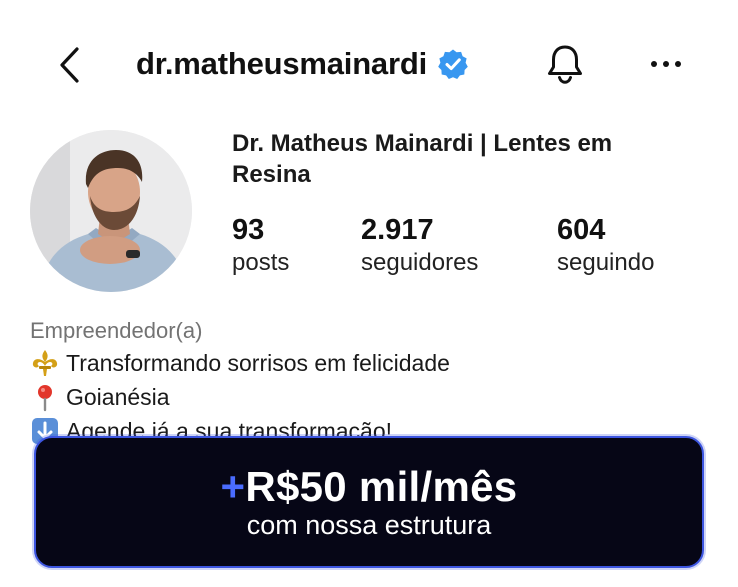 The image size is (738, 587). I want to click on notifications-button, so click(565, 64).